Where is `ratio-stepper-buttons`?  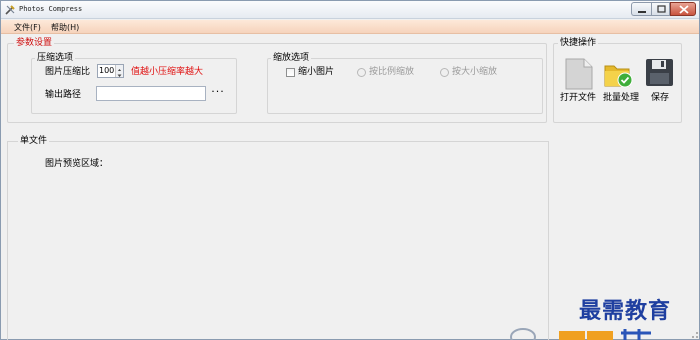
ratio-stepper-buttons is located at coordinates (119, 71).